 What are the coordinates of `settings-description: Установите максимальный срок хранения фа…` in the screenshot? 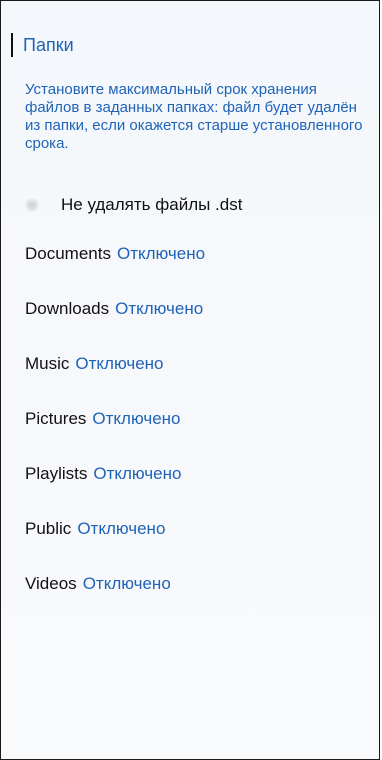 It's located at (194, 116).